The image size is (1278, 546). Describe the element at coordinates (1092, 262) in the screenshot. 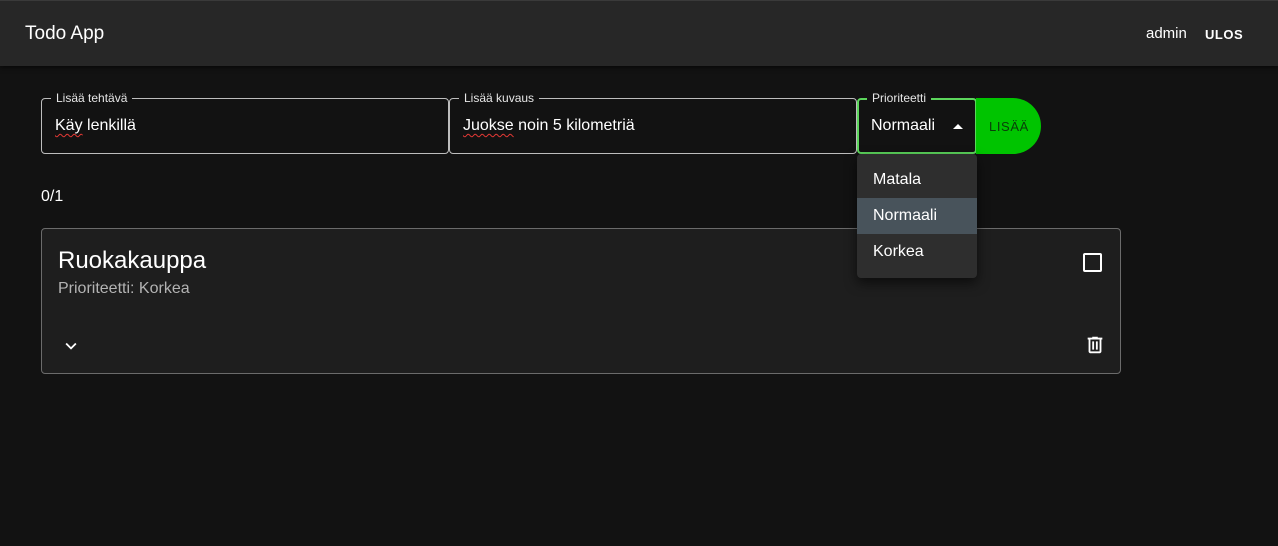

I see `todo-done-checkbox` at that location.